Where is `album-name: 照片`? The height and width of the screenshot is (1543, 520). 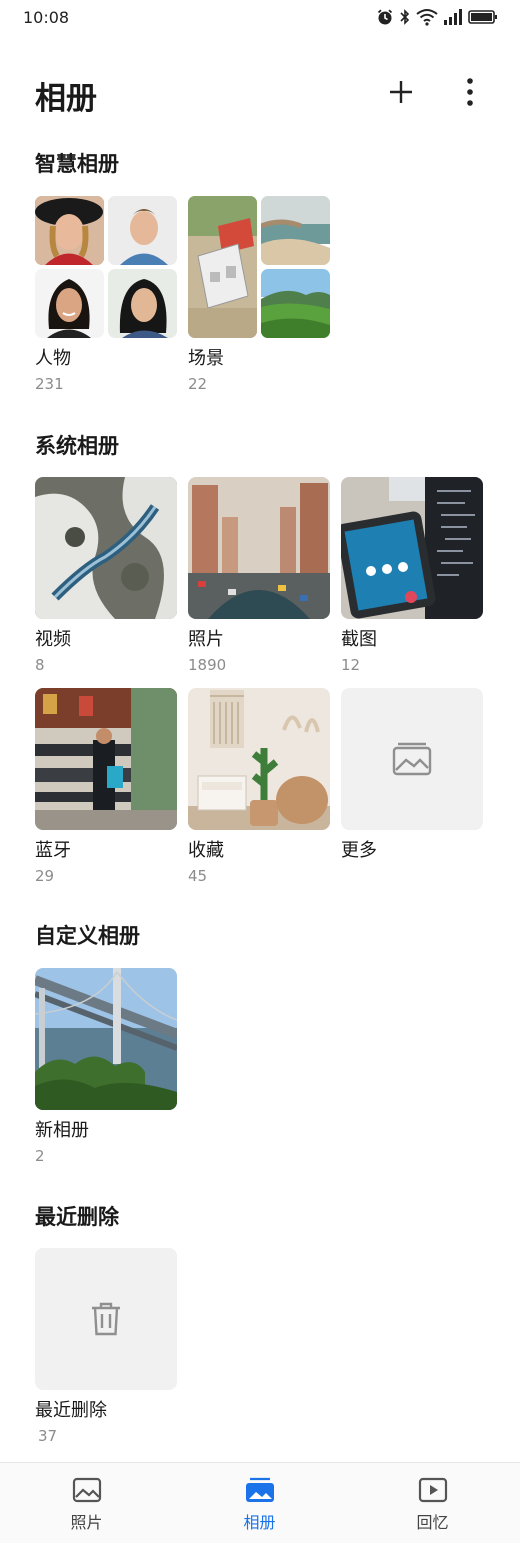 album-name: 照片 is located at coordinates (206, 639).